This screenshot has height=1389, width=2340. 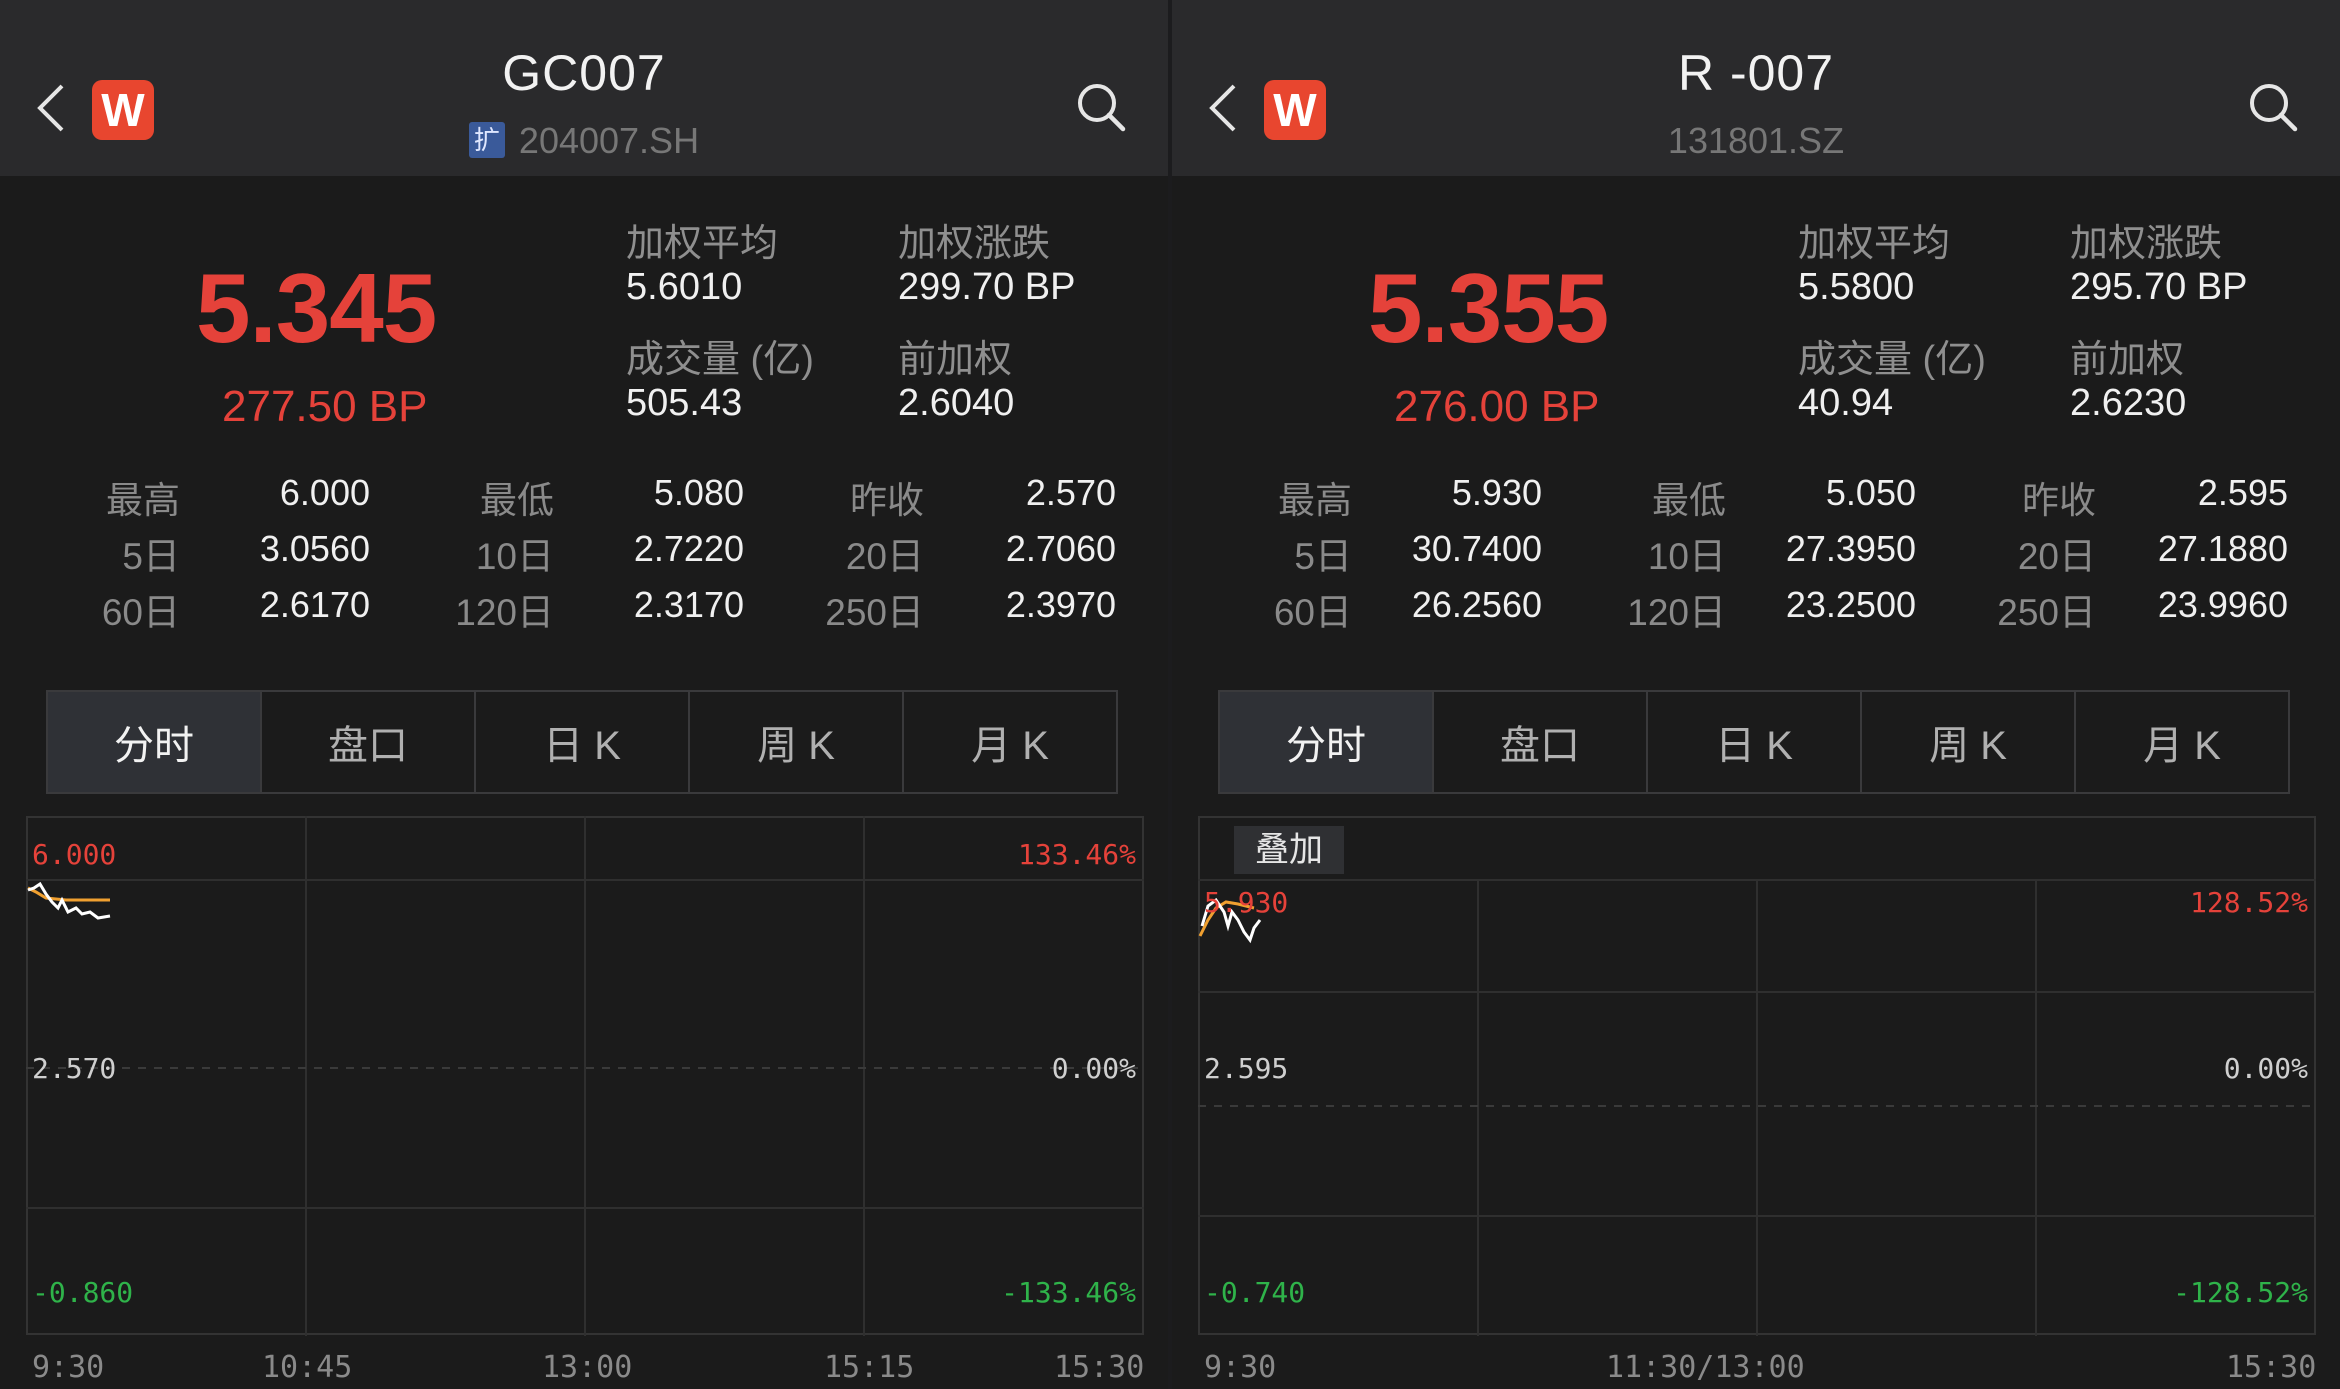 What do you see at coordinates (68, 894) in the screenshot?
I see `avg-price-line` at bounding box center [68, 894].